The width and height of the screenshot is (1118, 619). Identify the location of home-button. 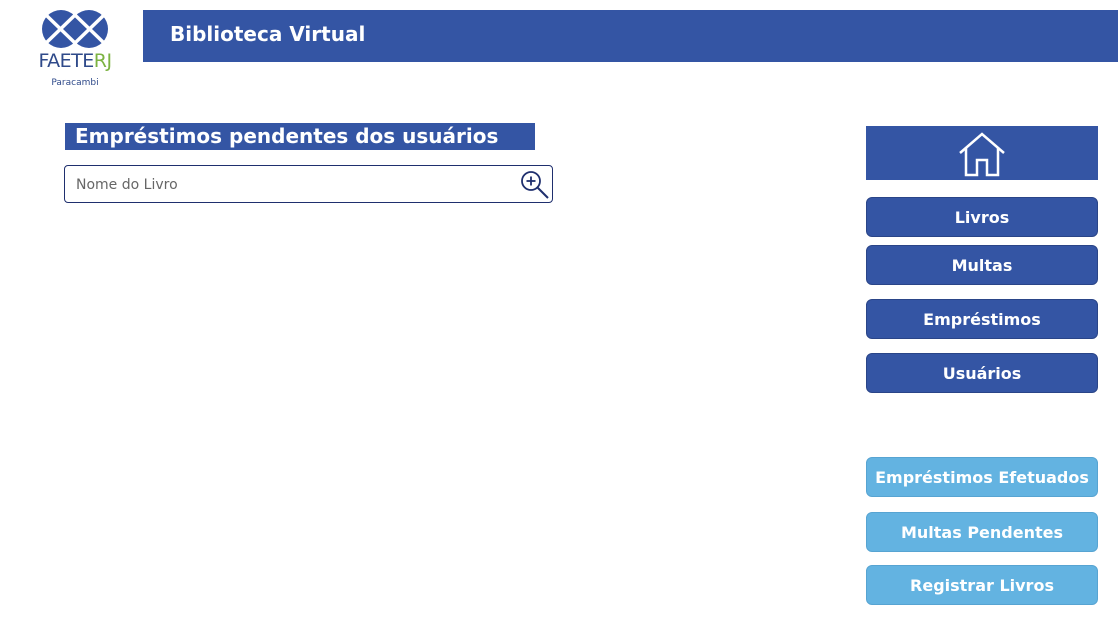
(982, 153).